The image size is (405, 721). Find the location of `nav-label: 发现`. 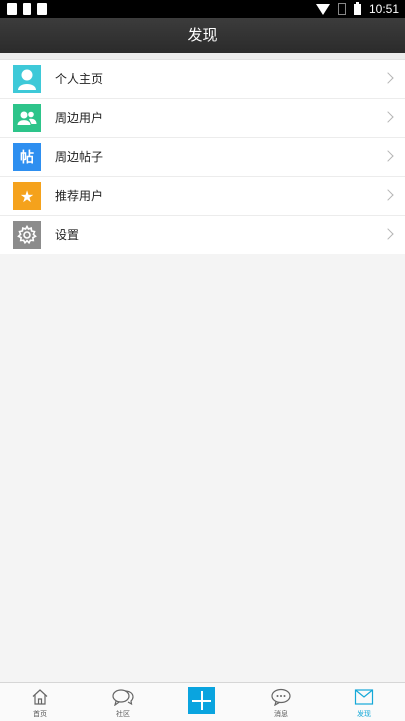

nav-label: 发现 is located at coordinates (364, 714).